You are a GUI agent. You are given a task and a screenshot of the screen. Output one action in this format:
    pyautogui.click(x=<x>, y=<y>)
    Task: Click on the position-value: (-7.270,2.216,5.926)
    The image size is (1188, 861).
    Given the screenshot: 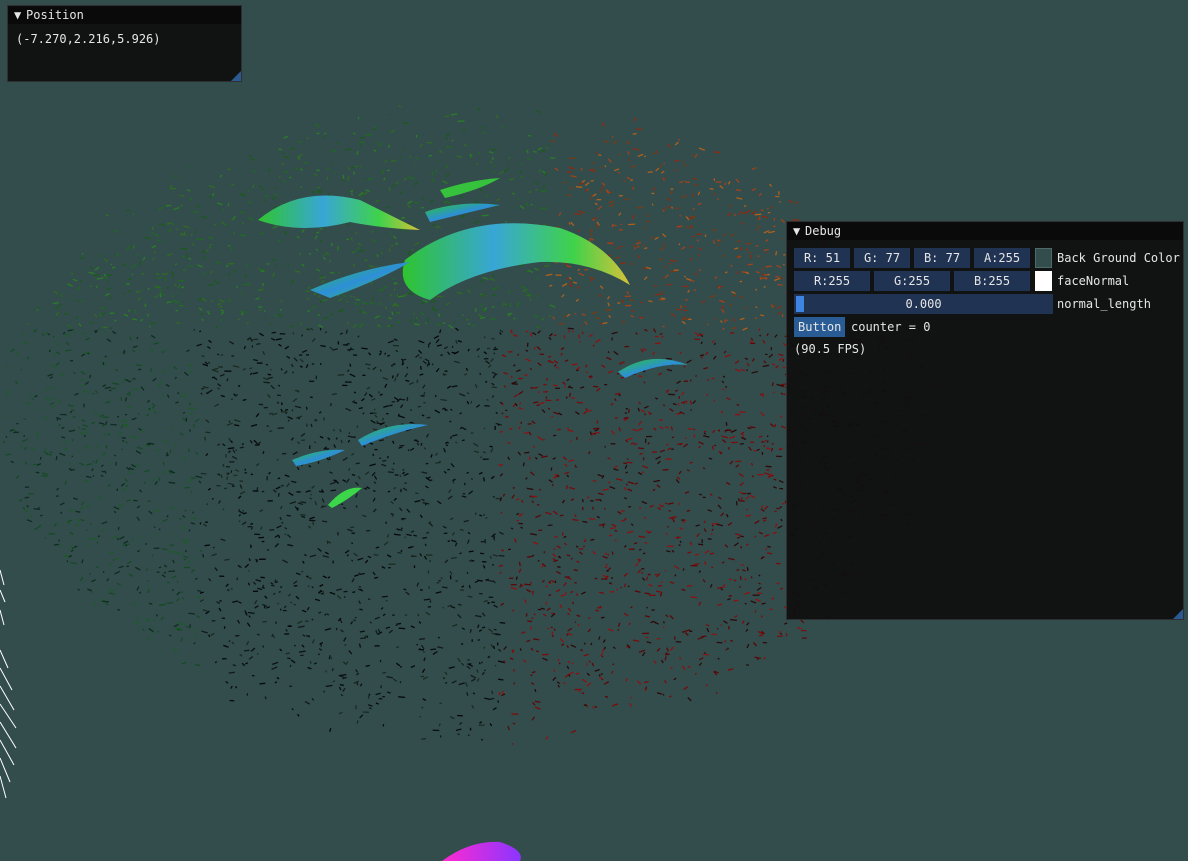 What is the action you would take?
    pyautogui.click(x=88, y=39)
    